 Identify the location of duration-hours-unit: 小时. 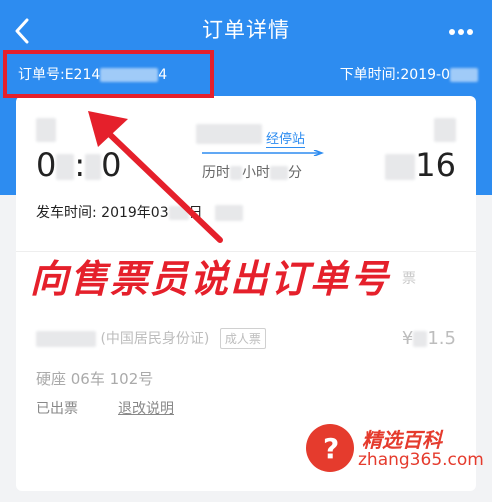
(256, 173).